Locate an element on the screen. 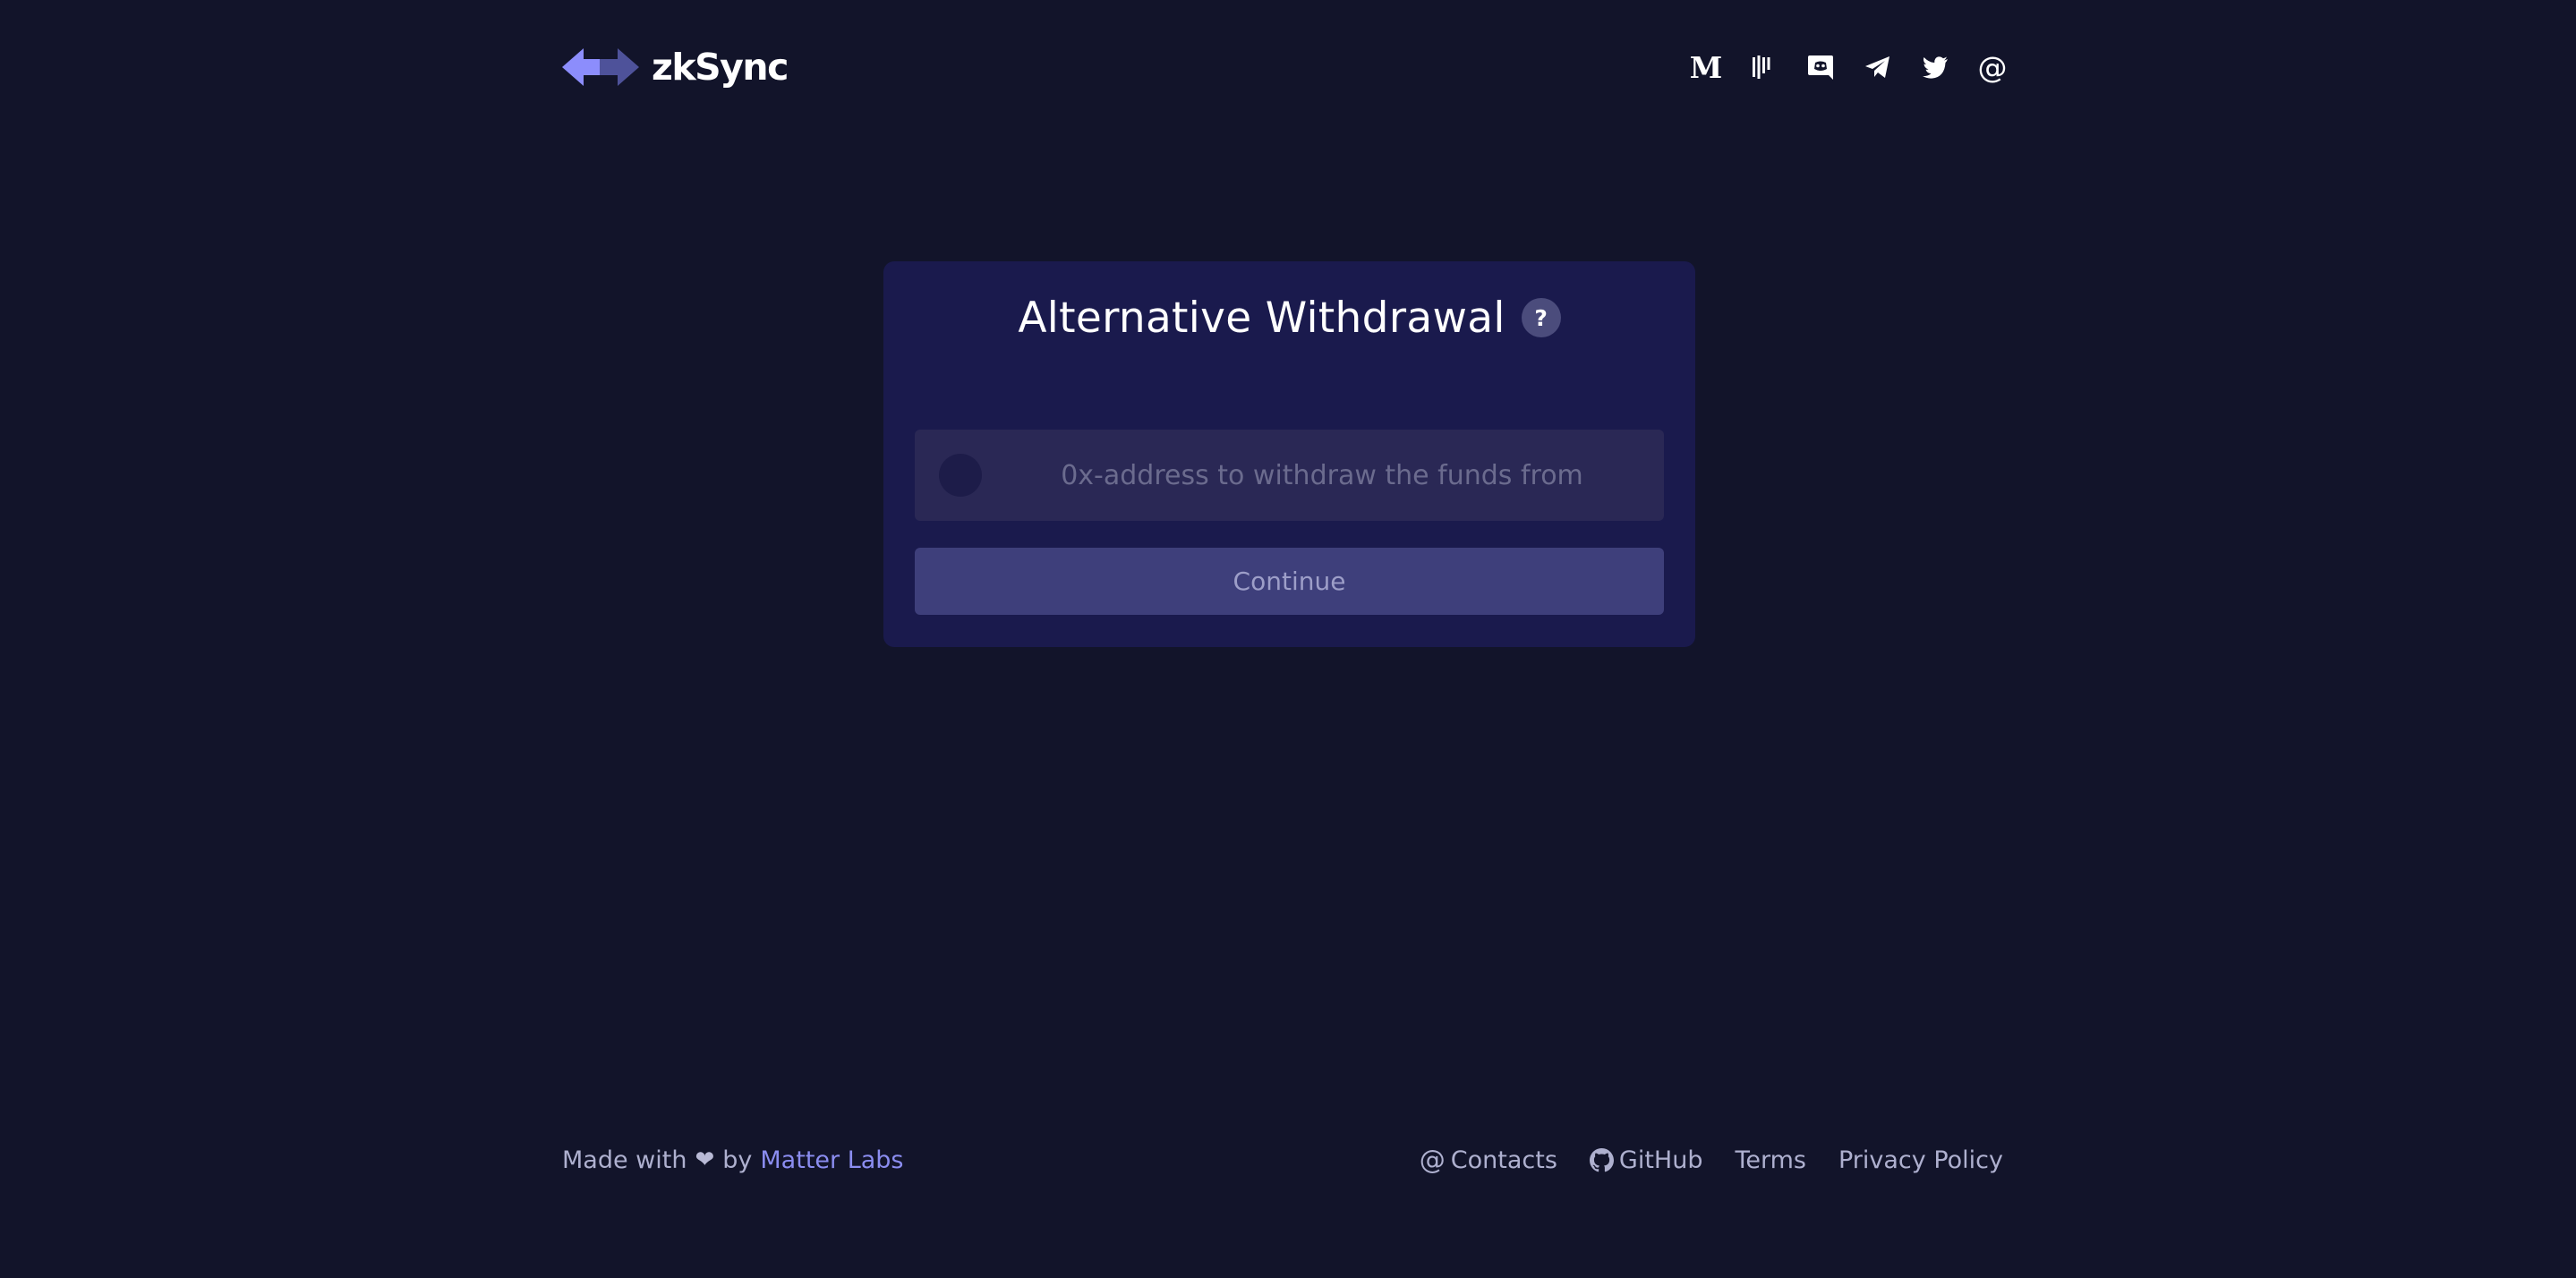 The height and width of the screenshot is (1278, 2576). address-input is located at coordinates (1322, 475).